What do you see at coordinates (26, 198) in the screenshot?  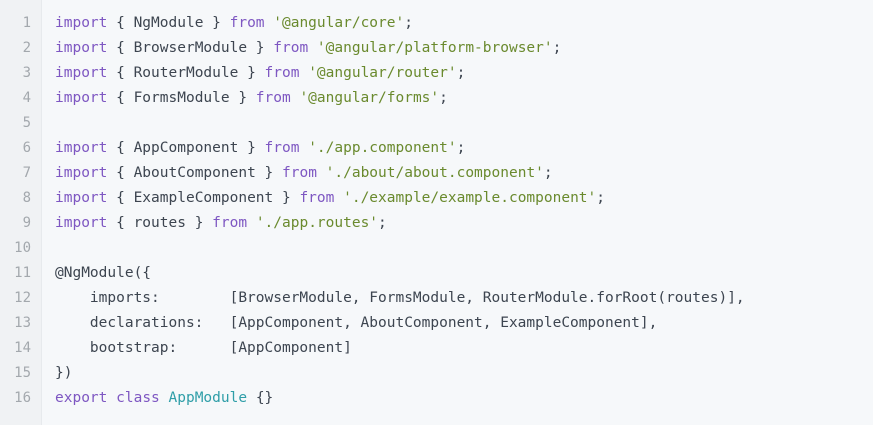 I see `line-number: 8` at bounding box center [26, 198].